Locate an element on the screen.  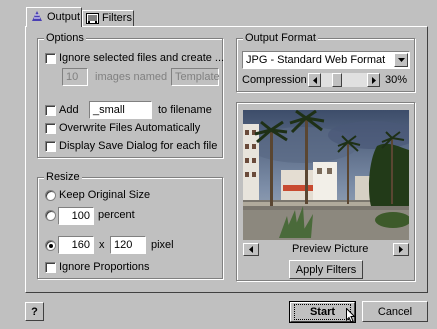
filters-icon is located at coordinates (92, 18).